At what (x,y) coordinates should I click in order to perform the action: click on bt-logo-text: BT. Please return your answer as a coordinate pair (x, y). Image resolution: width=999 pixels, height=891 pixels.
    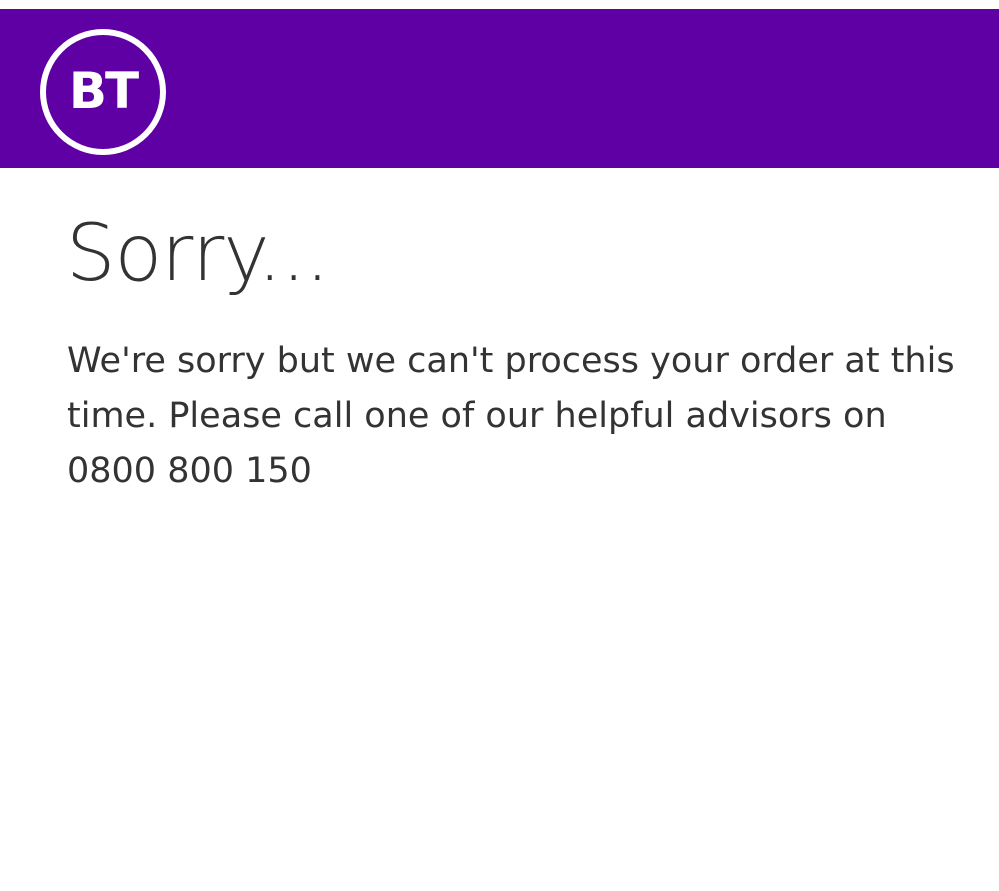
    Looking at the image, I should click on (103, 91).